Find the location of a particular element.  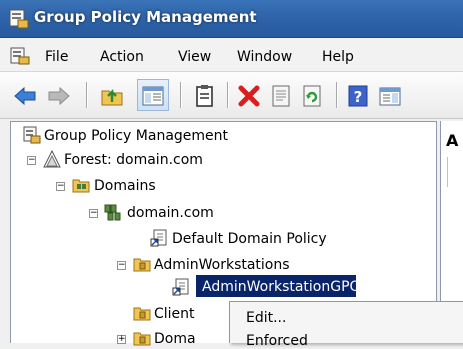

help-icon: ? is located at coordinates (358, 96).